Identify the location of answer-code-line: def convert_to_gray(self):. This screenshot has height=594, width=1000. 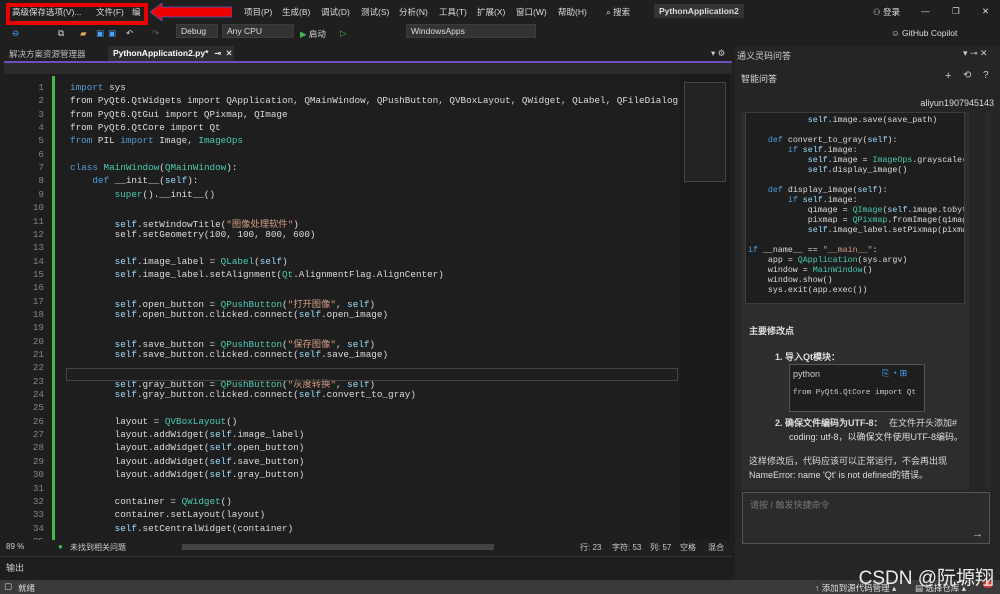
(832, 140).